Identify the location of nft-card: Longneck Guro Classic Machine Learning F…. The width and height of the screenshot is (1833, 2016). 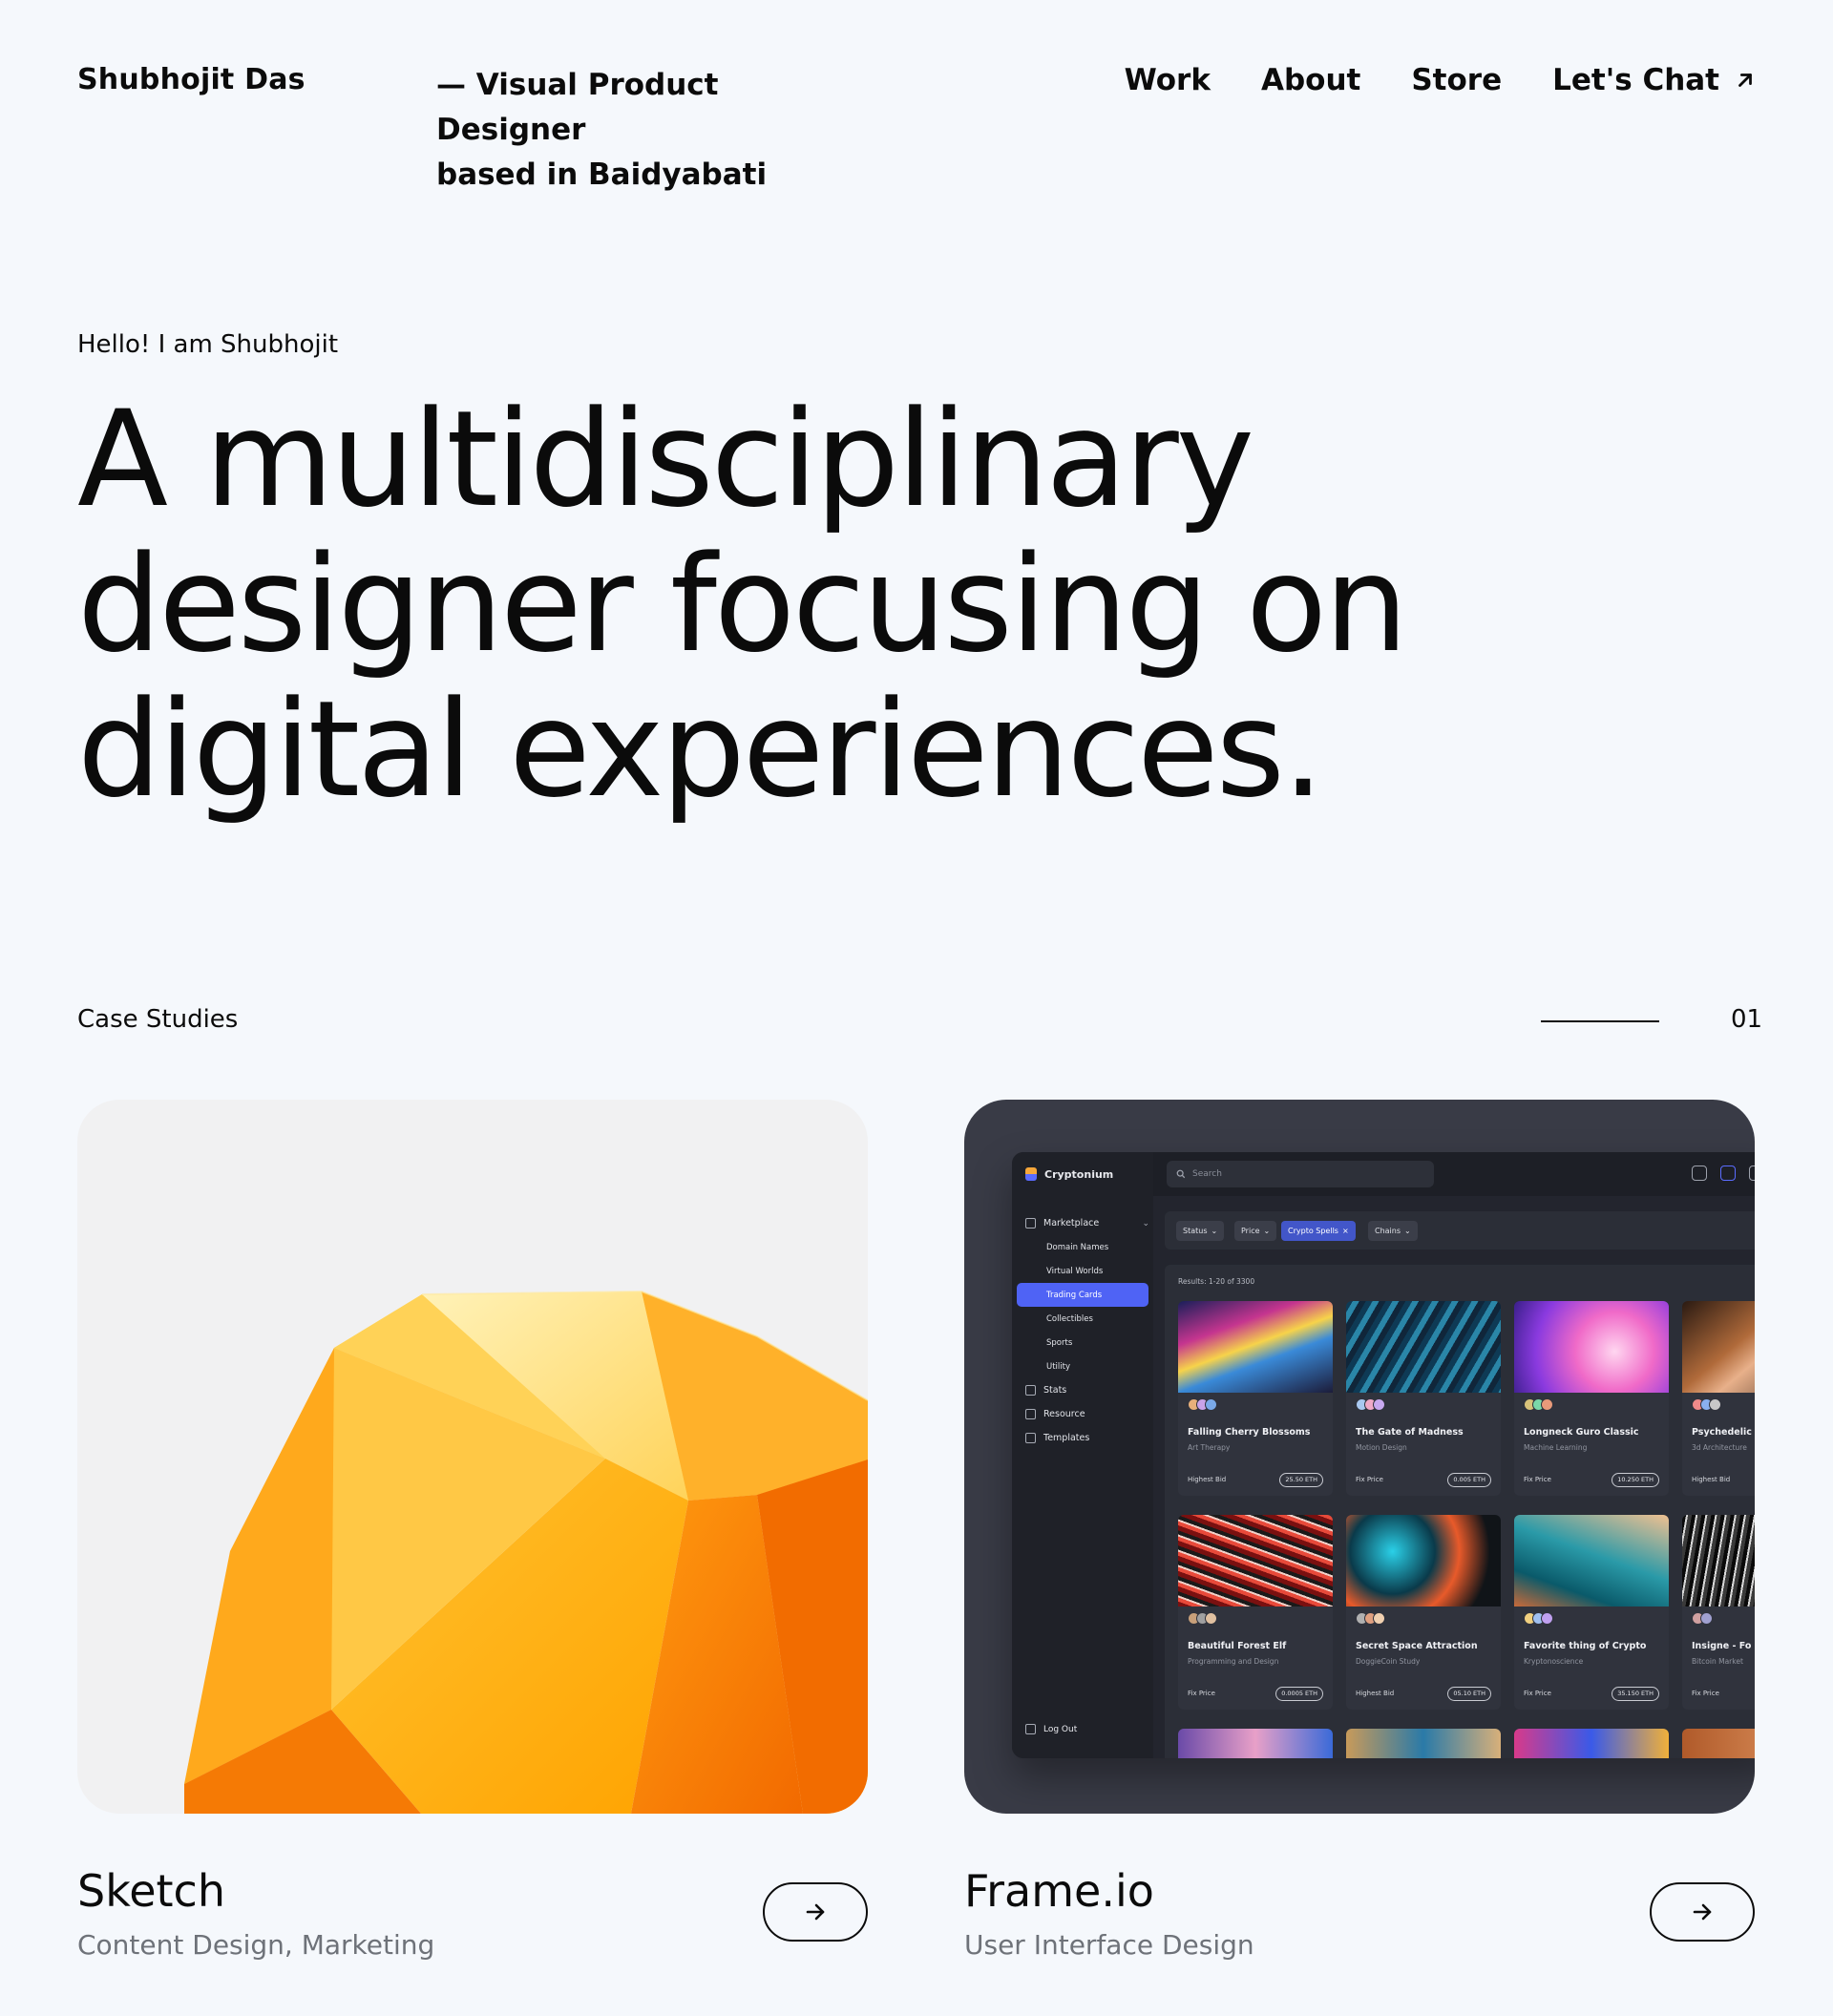
(1591, 1398).